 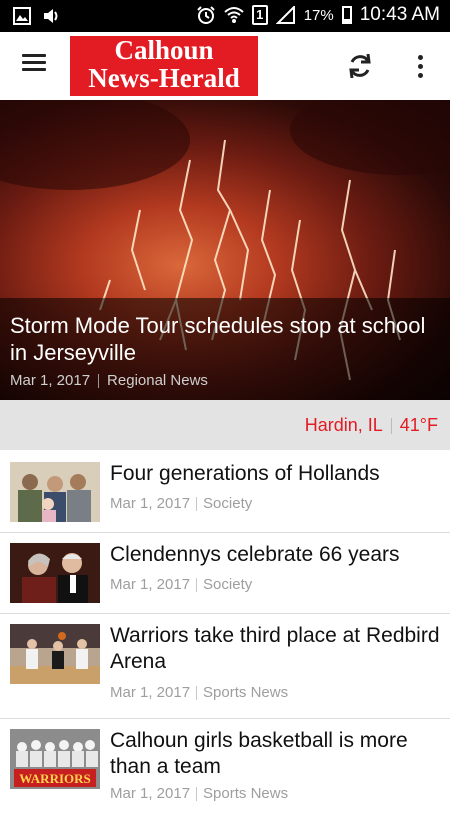 What do you see at coordinates (22, 16) in the screenshot?
I see `gallery-icon` at bounding box center [22, 16].